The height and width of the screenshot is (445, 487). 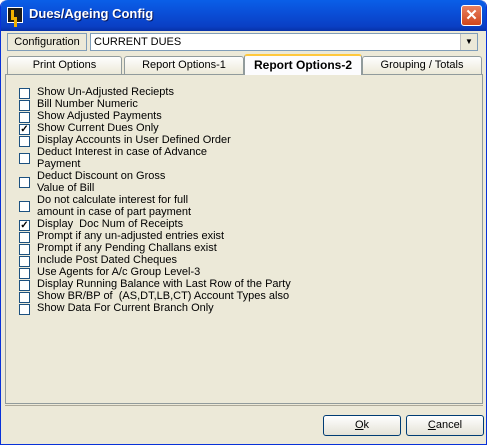 I want to click on cancel-label-rest: ancel, so click(x=449, y=425).